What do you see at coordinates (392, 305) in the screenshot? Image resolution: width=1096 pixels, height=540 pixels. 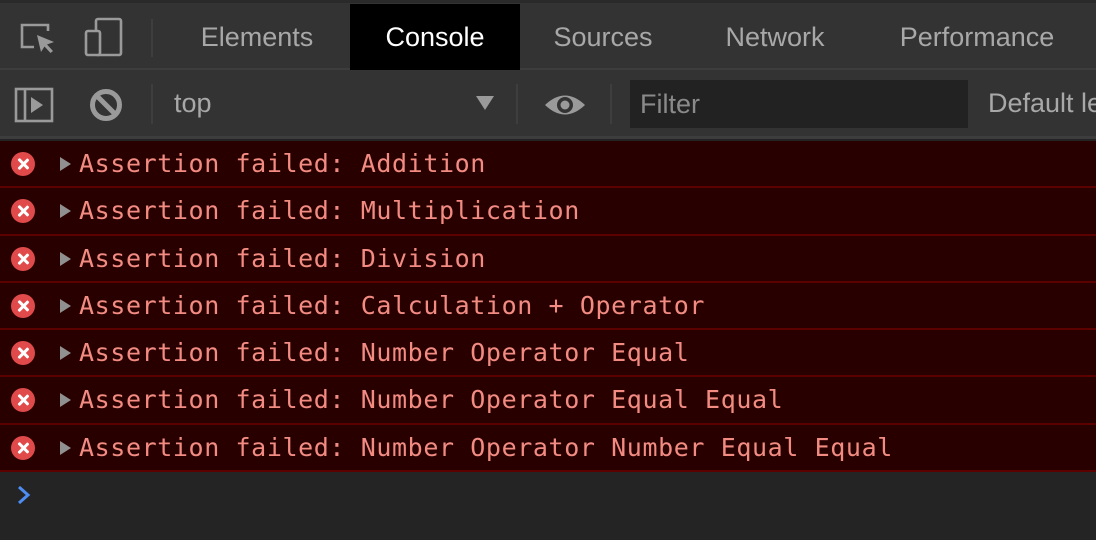 I see `error-message: Assertion failed: Calculation + Operator` at bounding box center [392, 305].